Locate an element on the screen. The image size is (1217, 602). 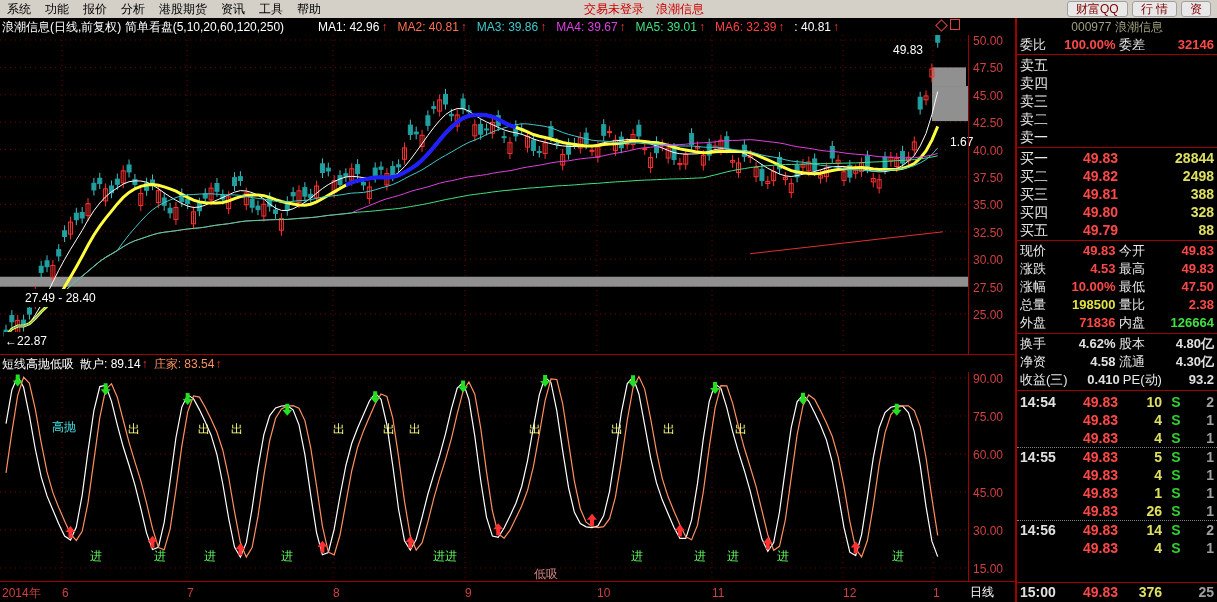
moving-average-value: : 40.81 is located at coordinates (813, 27).